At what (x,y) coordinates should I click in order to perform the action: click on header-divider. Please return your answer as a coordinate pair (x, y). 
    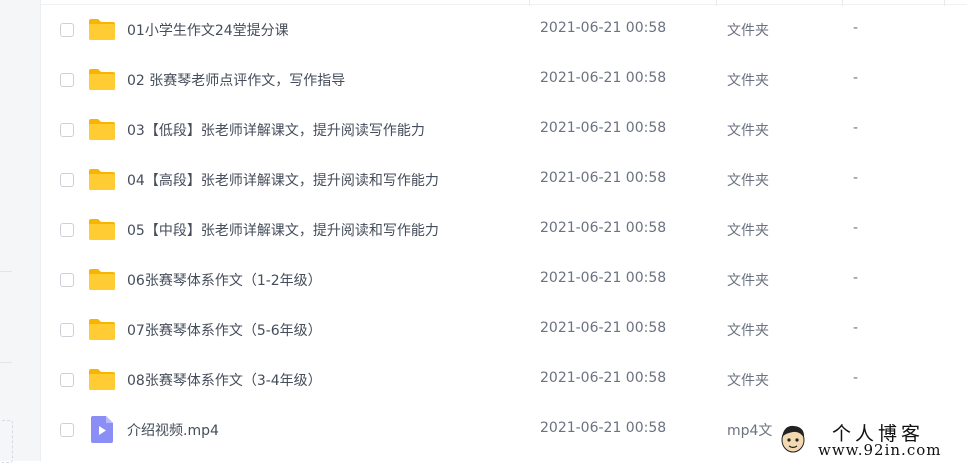
    Looking at the image, I should click on (504, 4).